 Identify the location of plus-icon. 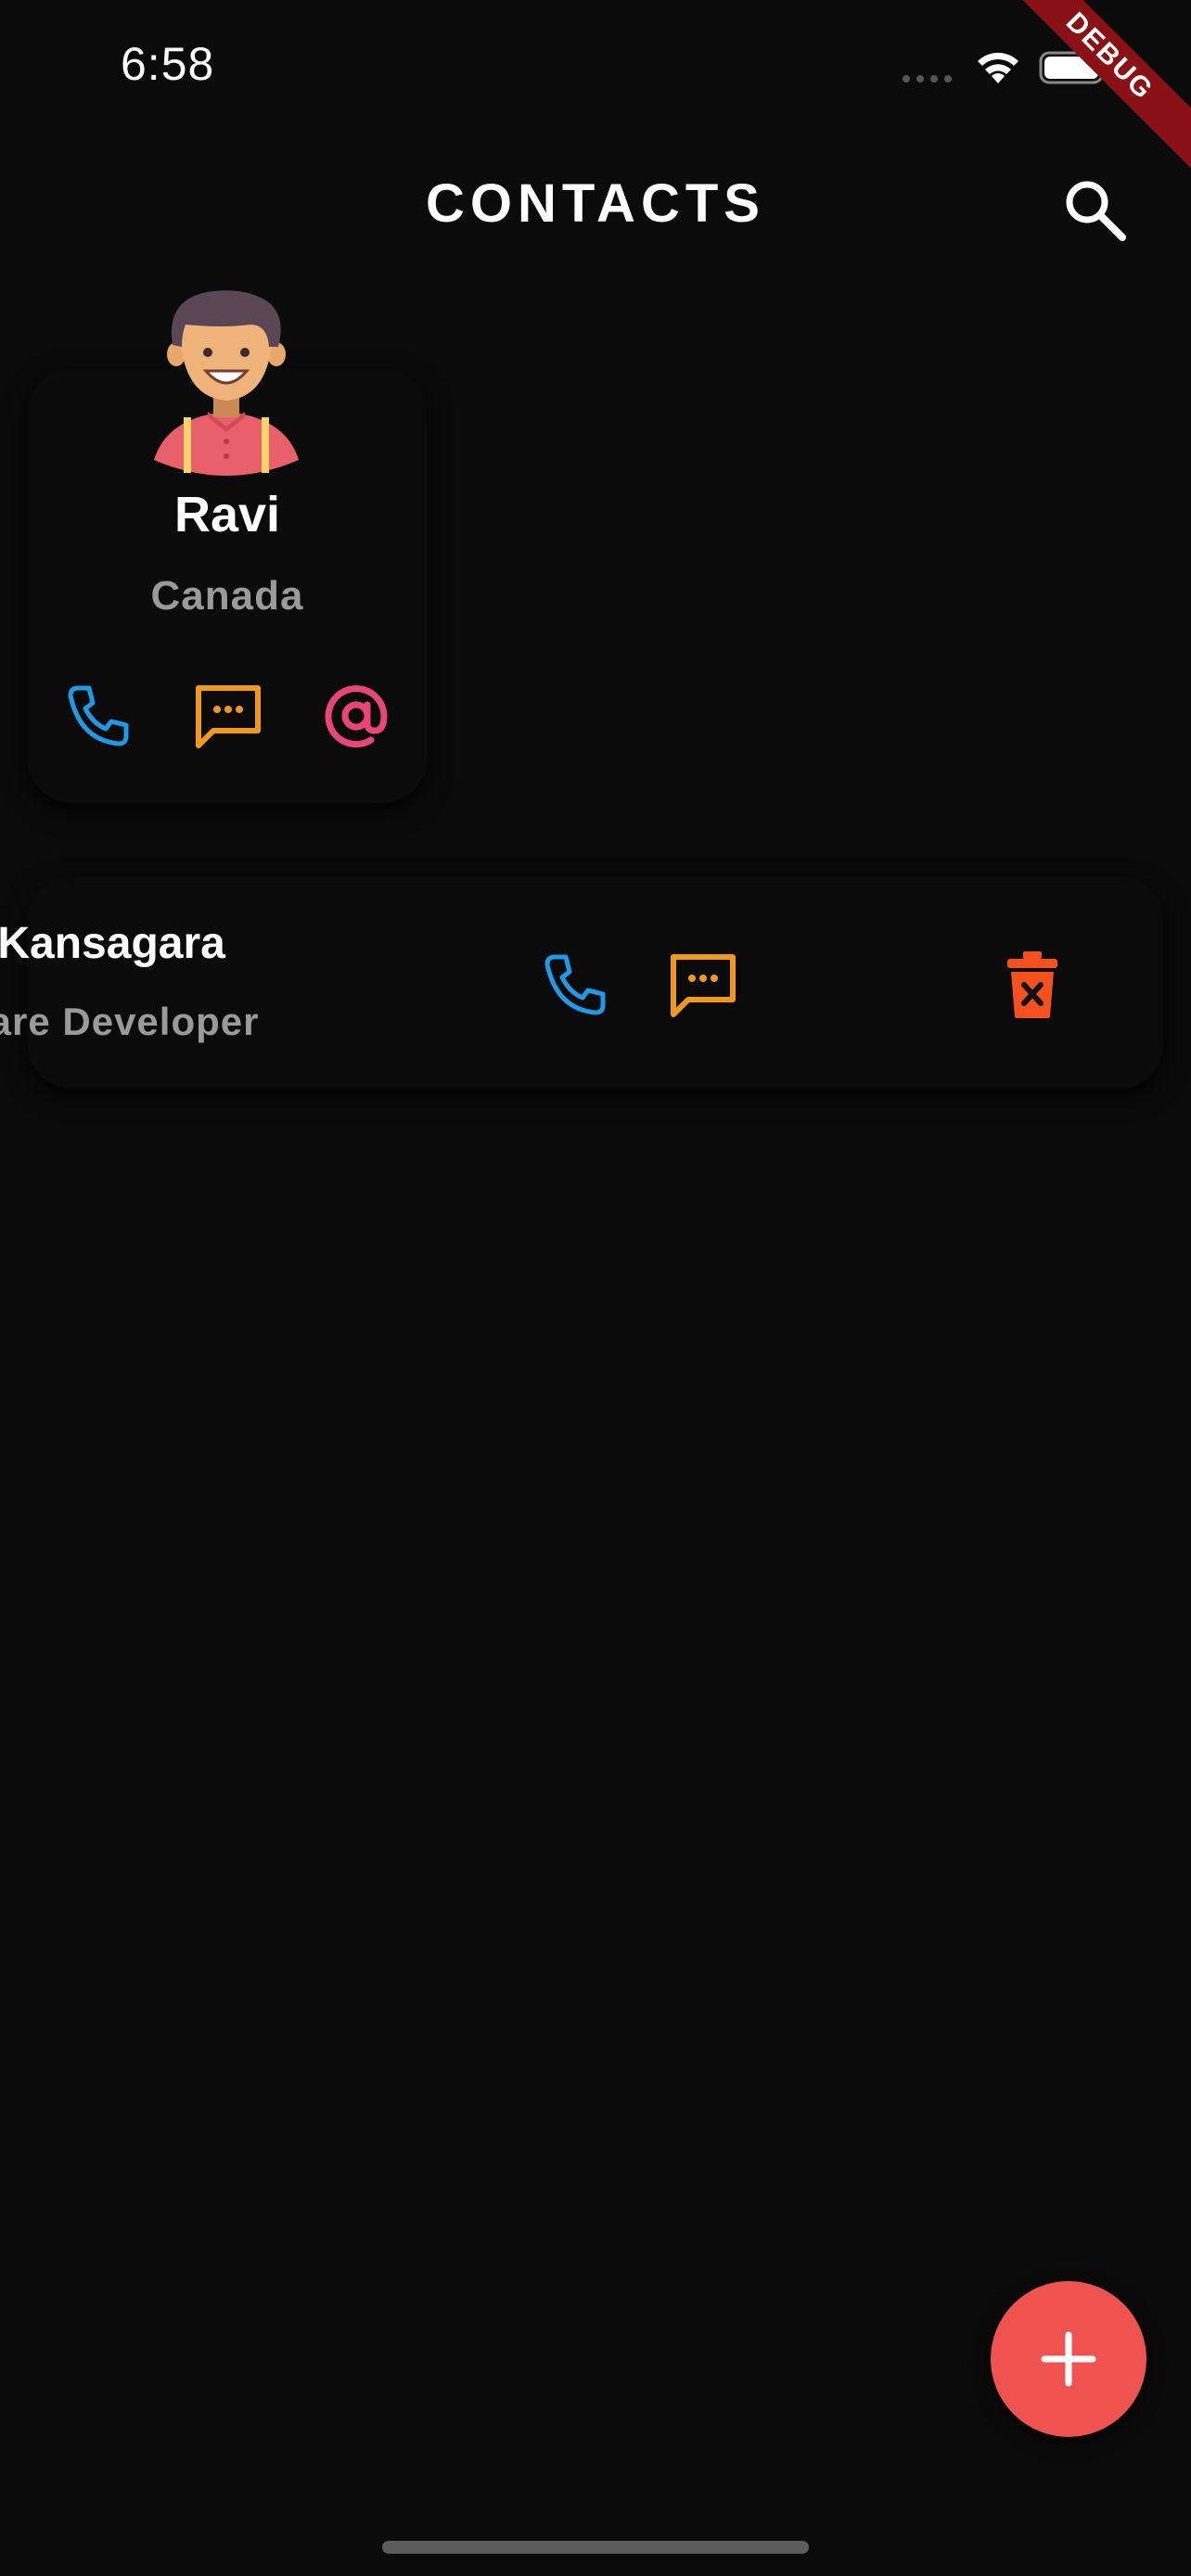
(1068, 2359).